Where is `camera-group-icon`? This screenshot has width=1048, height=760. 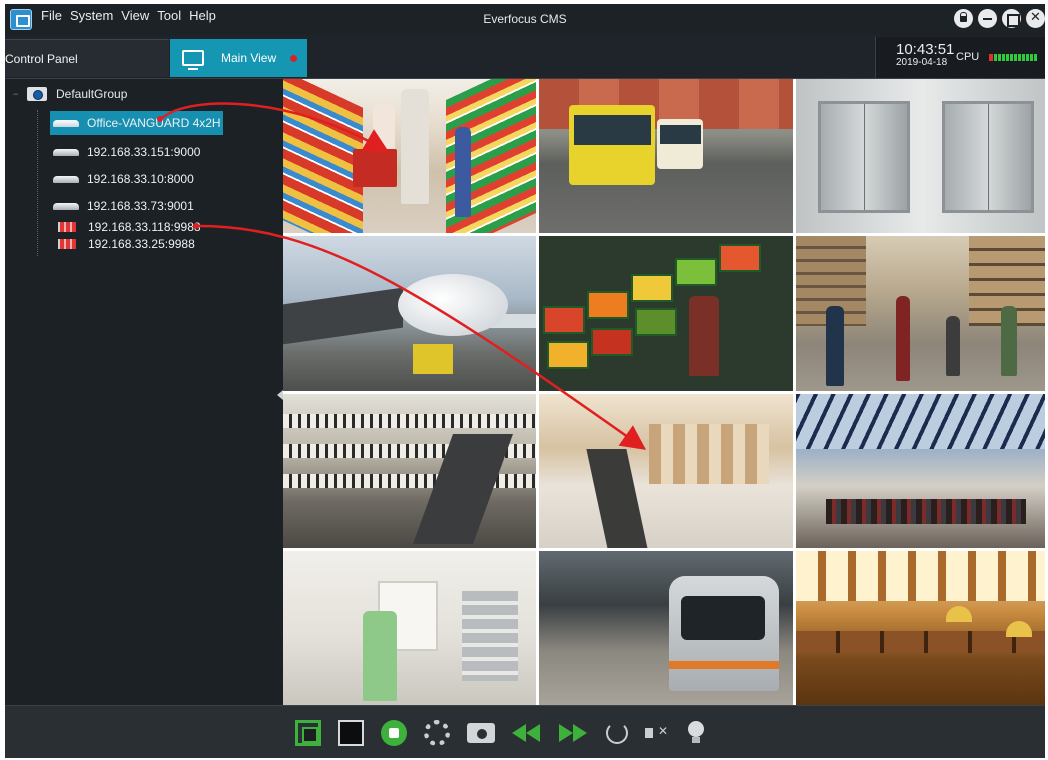
camera-group-icon is located at coordinates (37, 94).